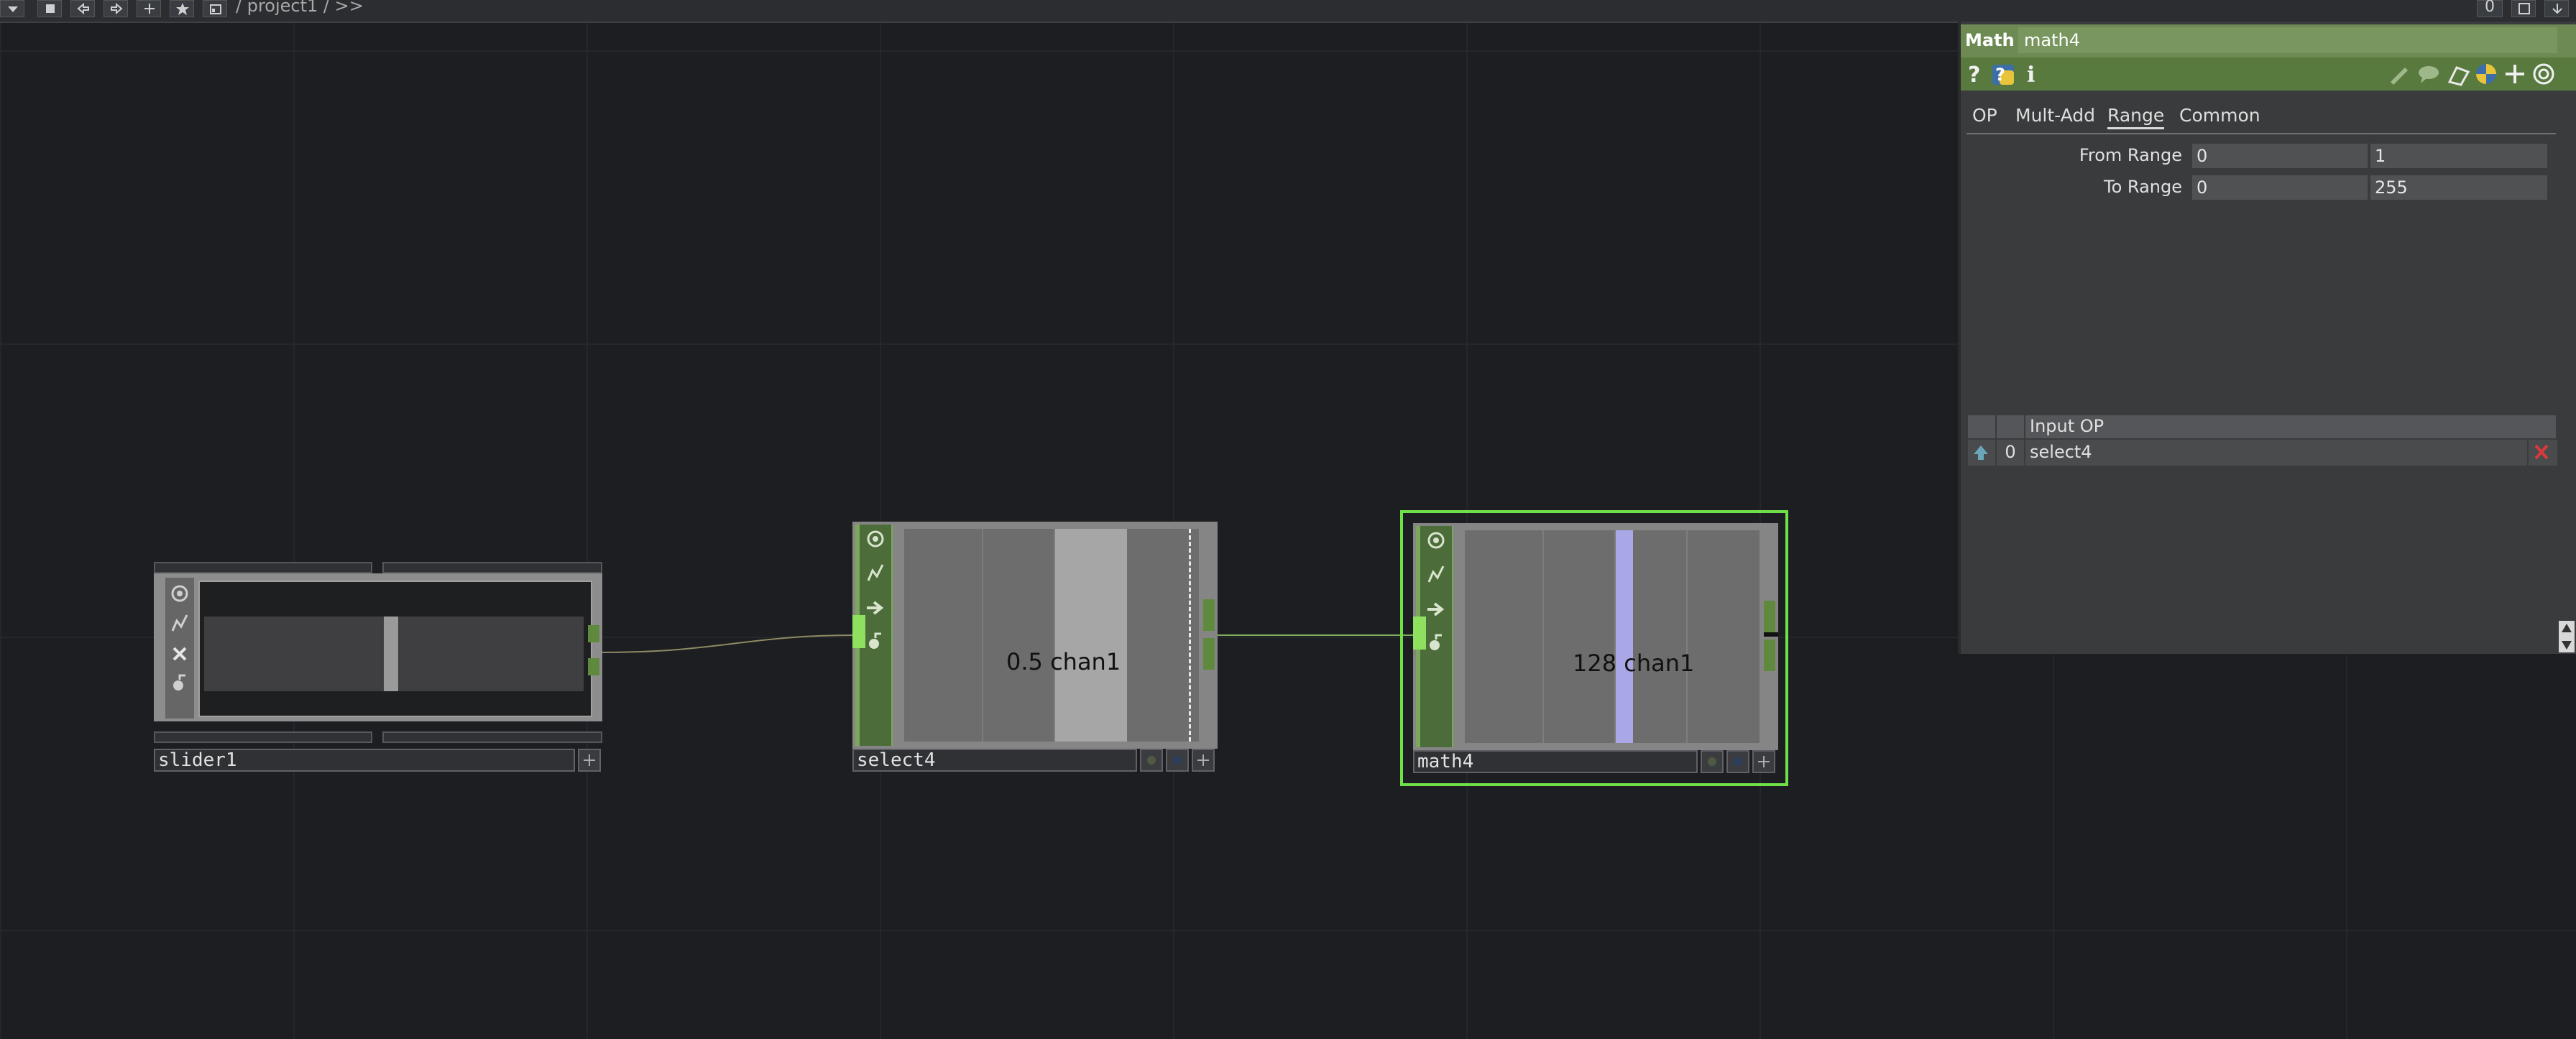 The width and height of the screenshot is (2576, 1039). Describe the element at coordinates (378, 667) in the screenshot. I see `slider-node: slider1` at that location.